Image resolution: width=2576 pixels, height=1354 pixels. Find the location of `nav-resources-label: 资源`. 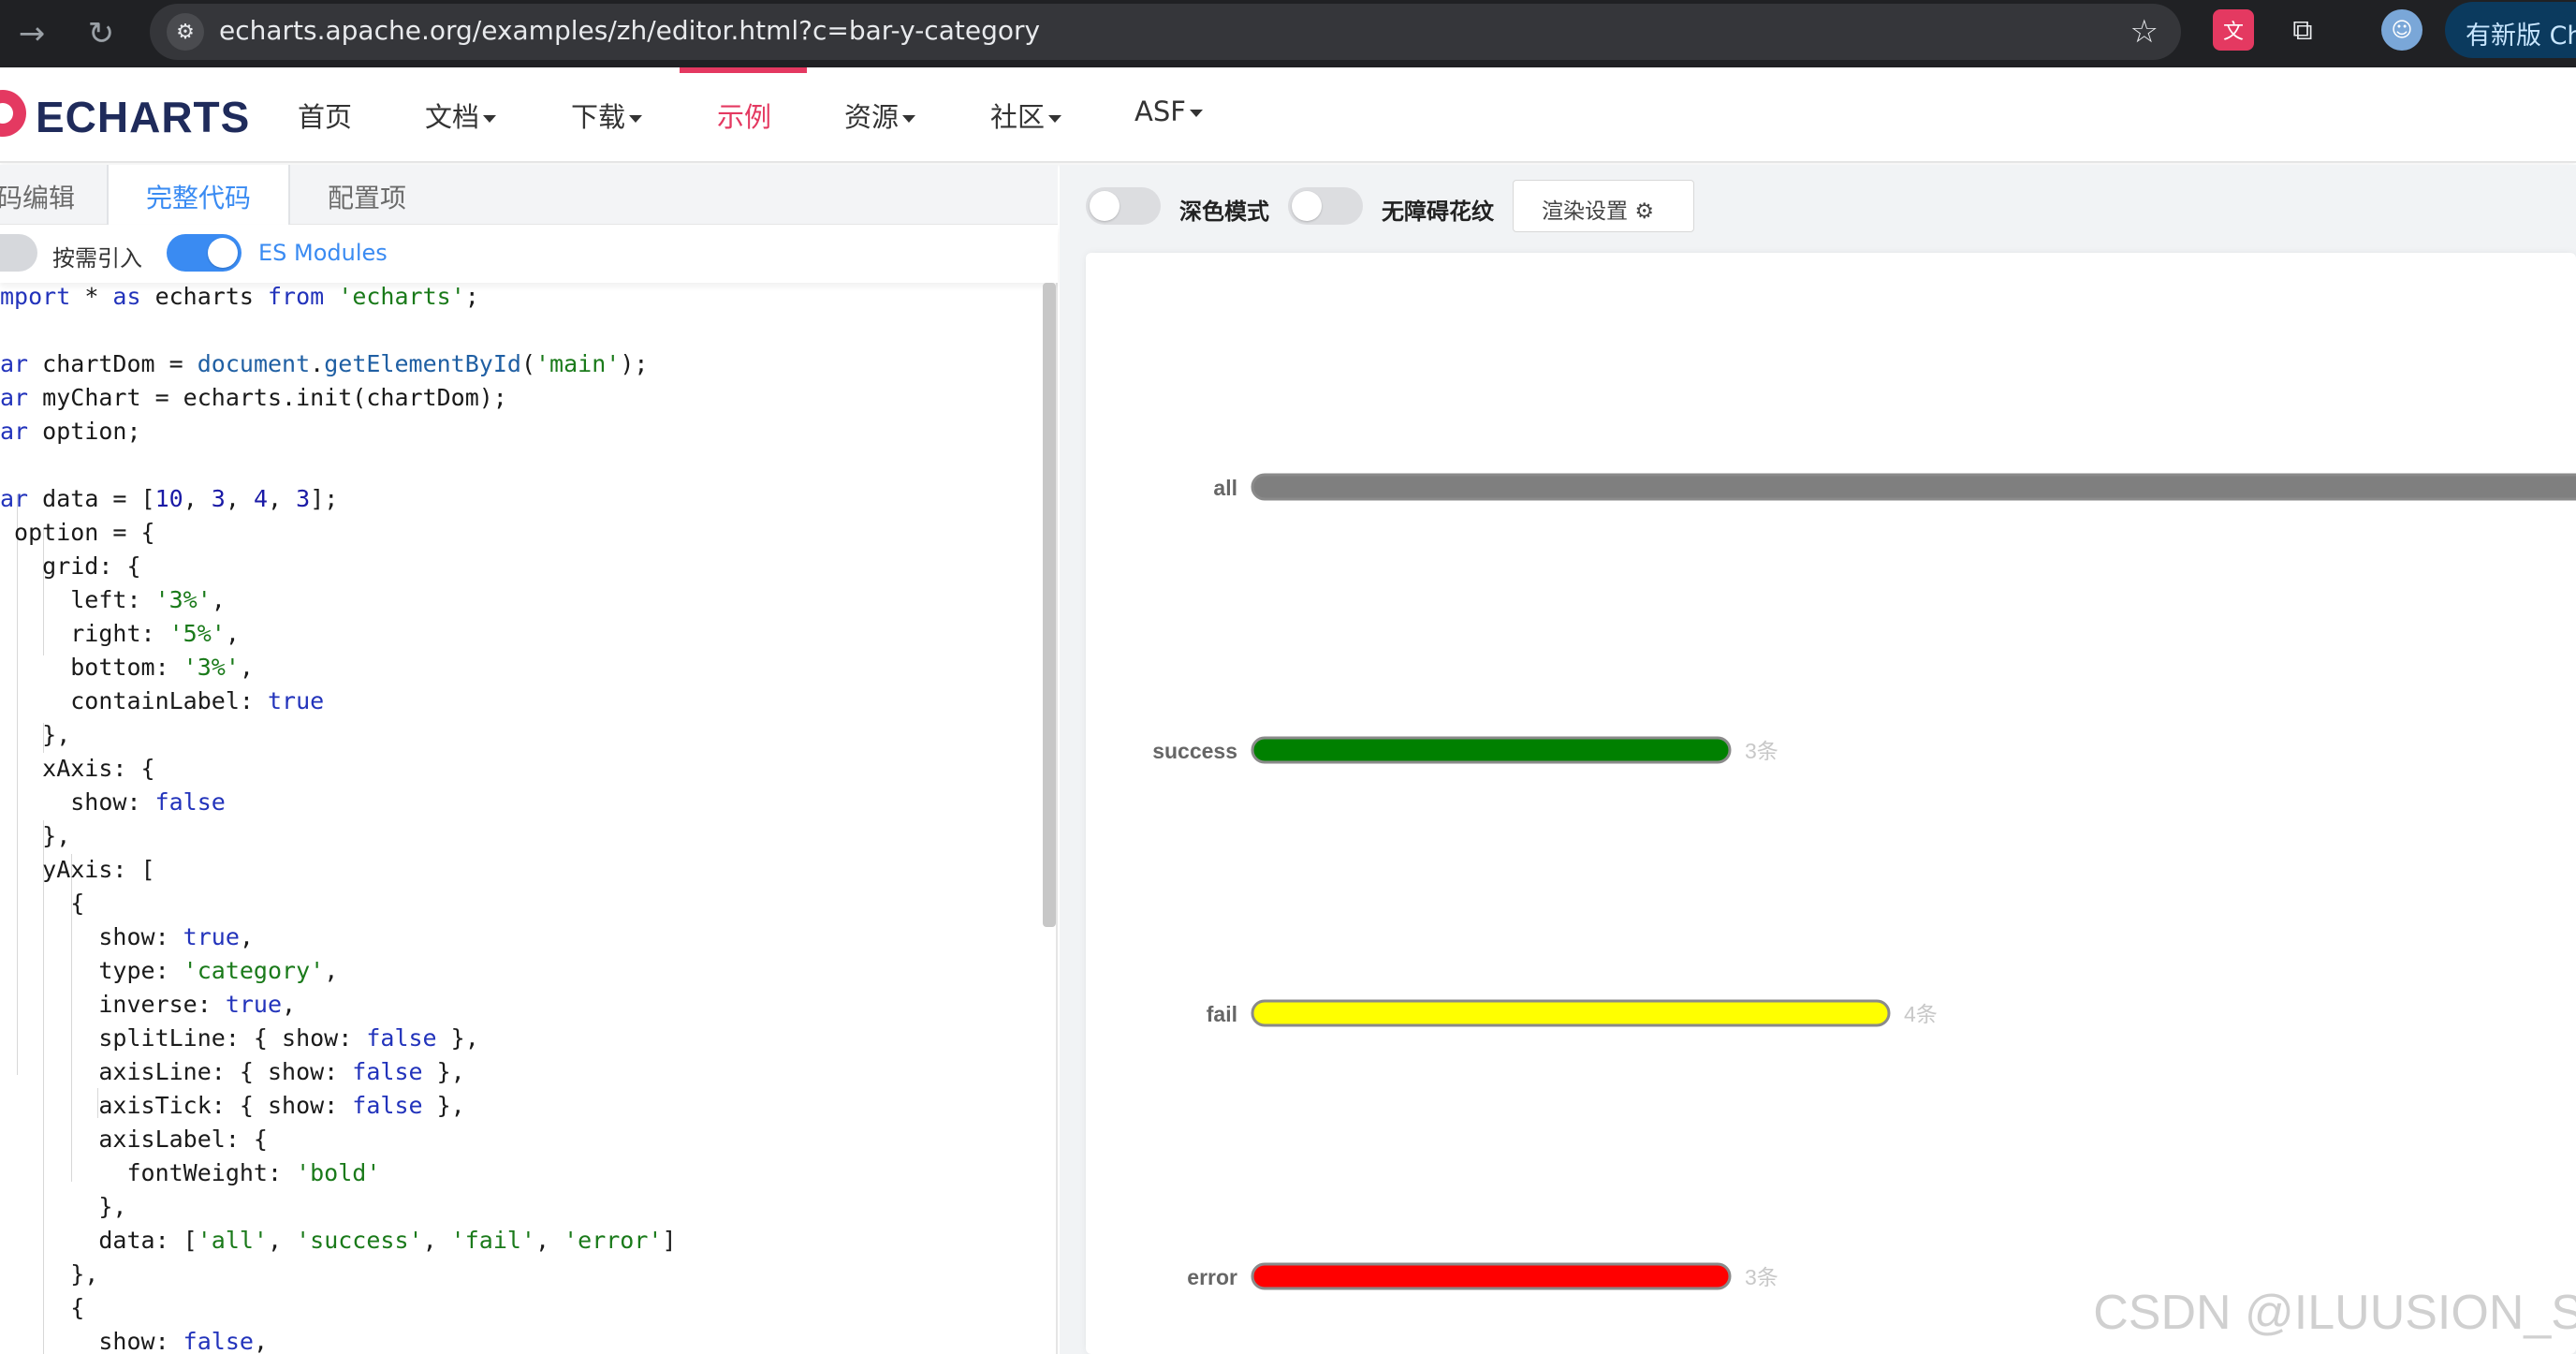

nav-resources-label: 资源 is located at coordinates (872, 117).